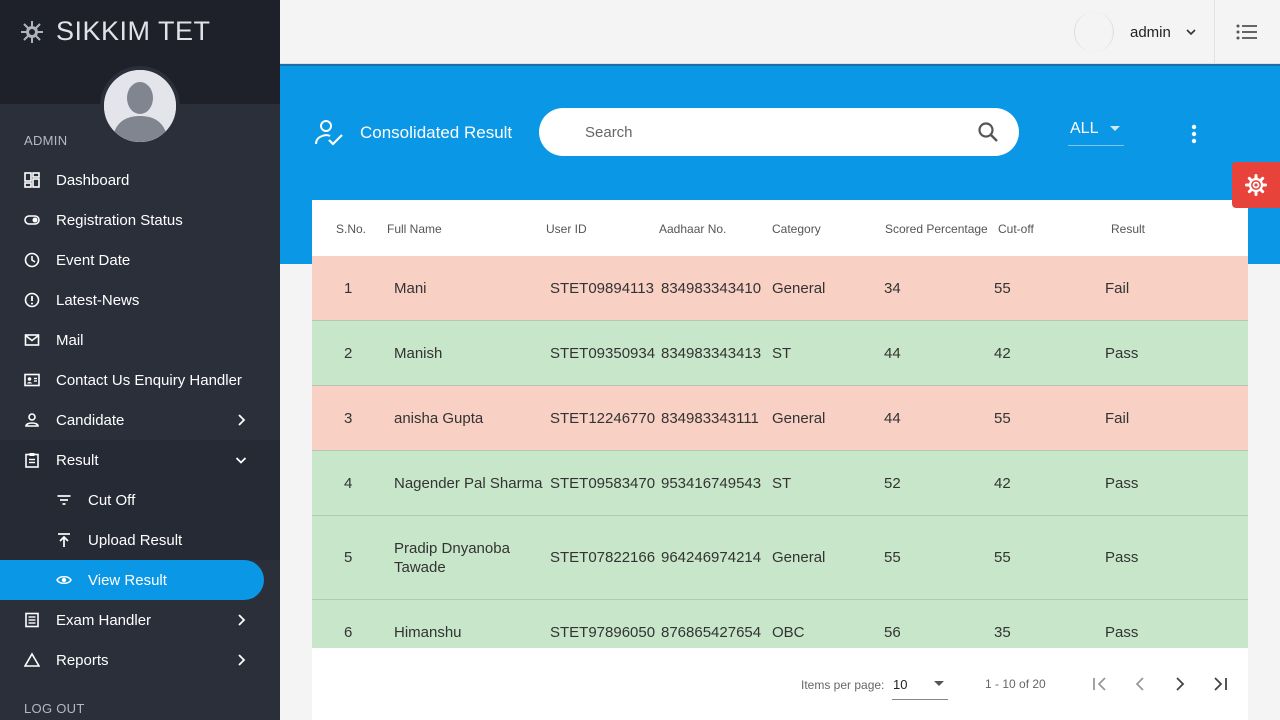  Describe the element at coordinates (1180, 684) in the screenshot. I see `next-page-icon` at that location.